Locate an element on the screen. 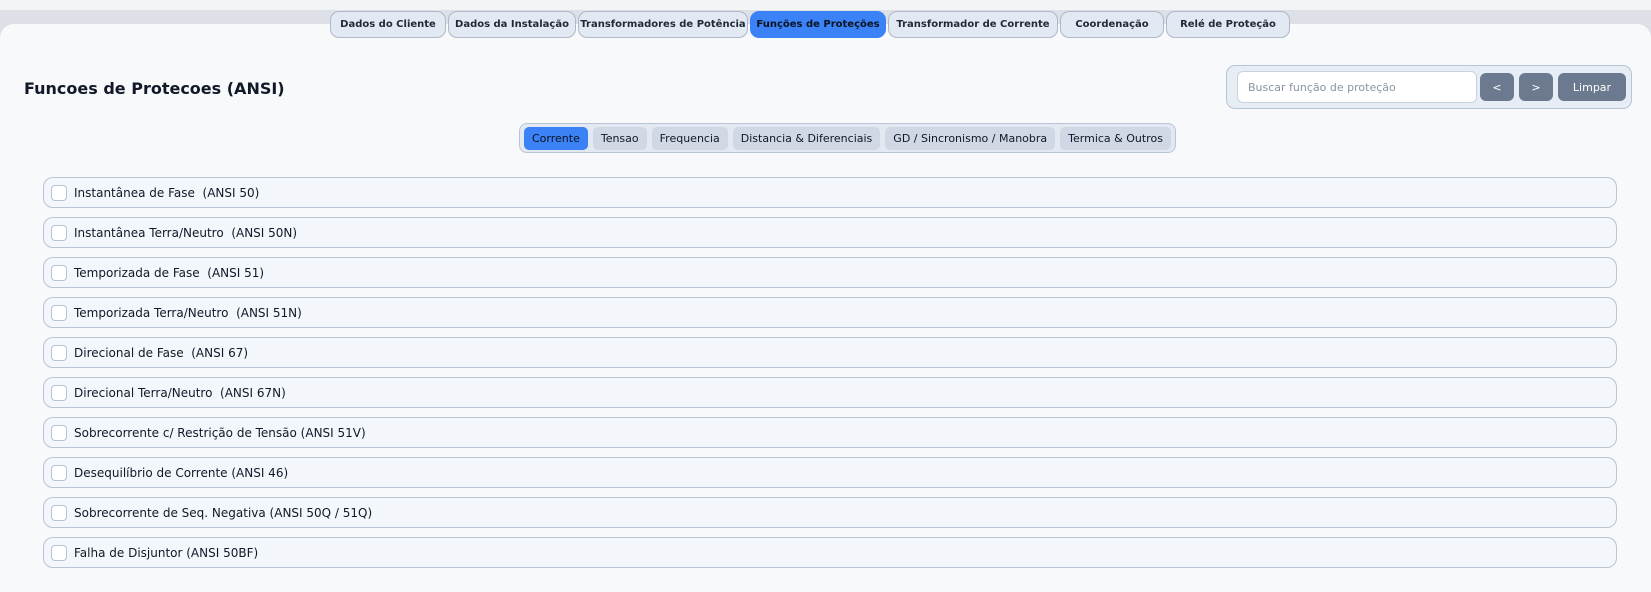  tab-rele-de-protecao: Relé de Proteção is located at coordinates (1228, 24).